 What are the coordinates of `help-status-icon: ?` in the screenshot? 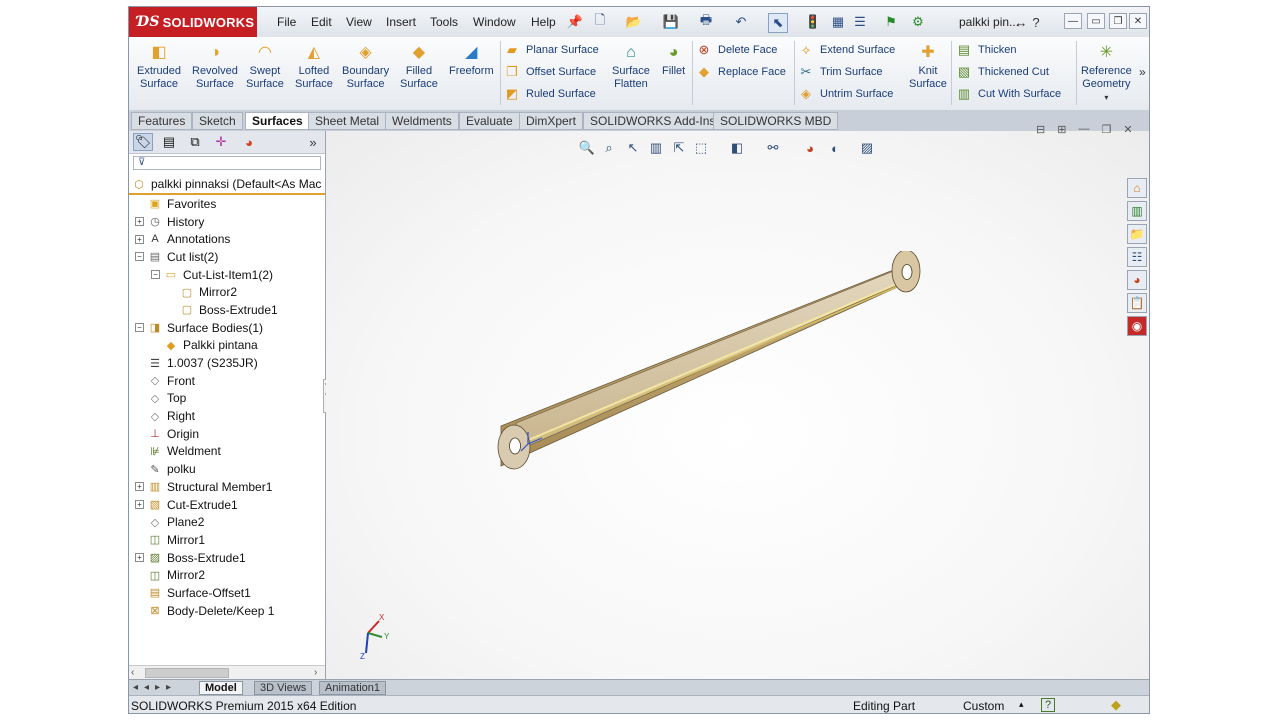 It's located at (1048, 705).